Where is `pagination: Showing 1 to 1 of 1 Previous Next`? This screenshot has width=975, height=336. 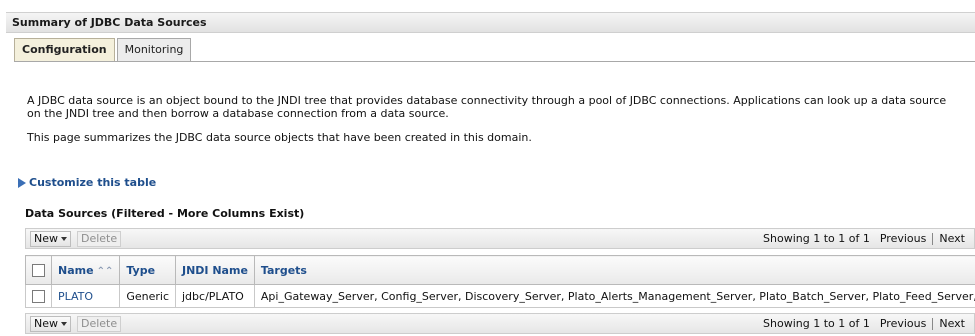 pagination: Showing 1 to 1 of 1 Previous Next is located at coordinates (864, 239).